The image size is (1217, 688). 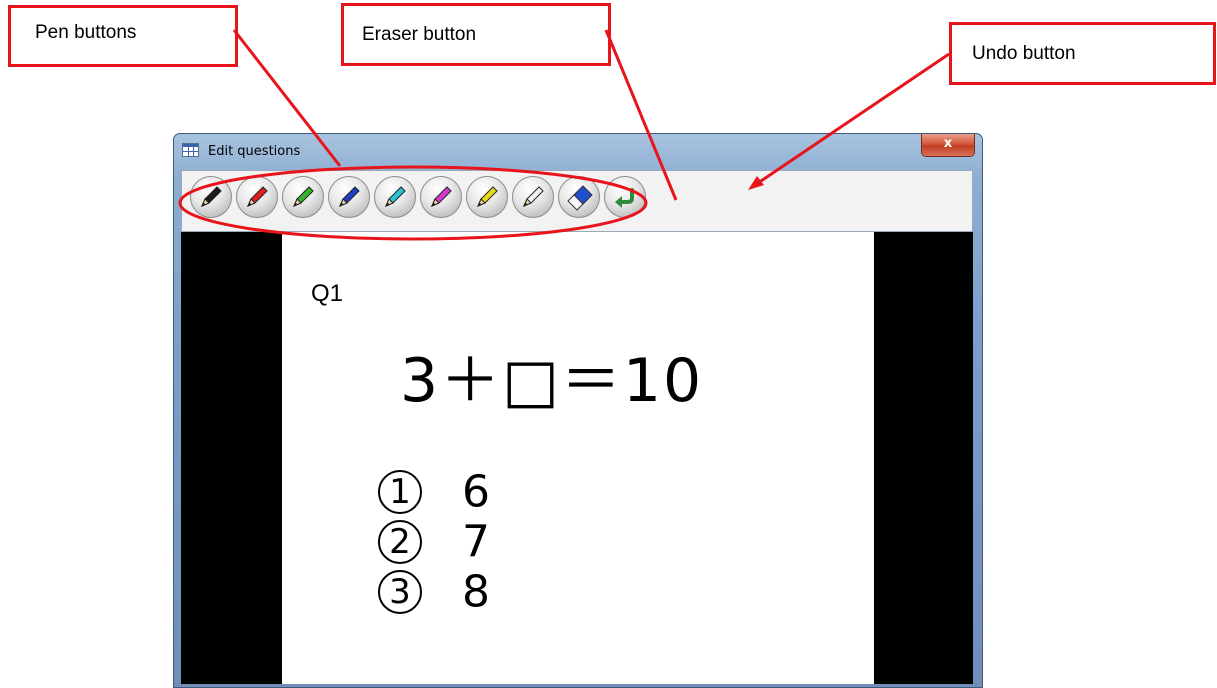 I want to click on choice-3: 38, so click(x=434, y=591).